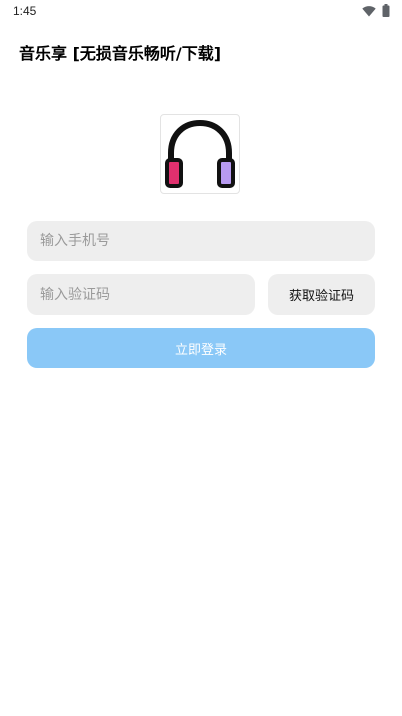  What do you see at coordinates (369, 11) in the screenshot?
I see `wifi-icon` at bounding box center [369, 11].